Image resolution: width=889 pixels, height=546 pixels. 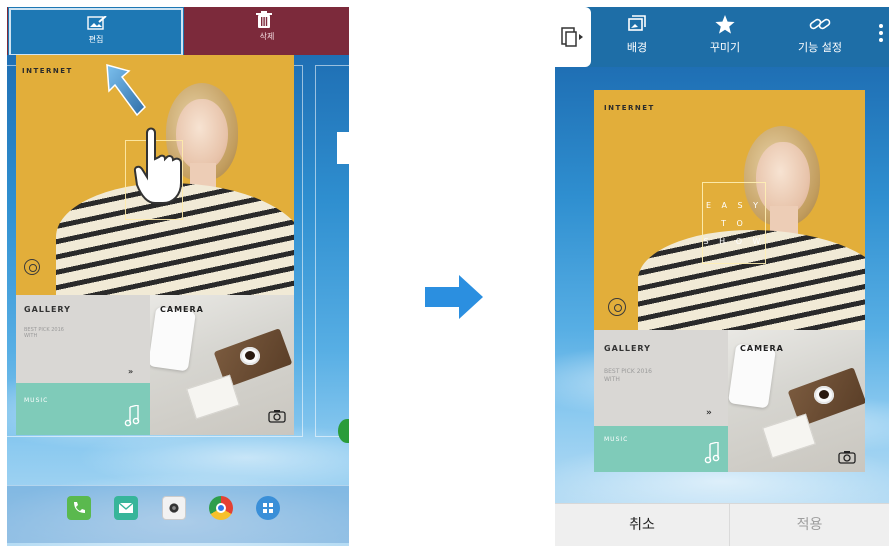 I want to click on next-page-widget-edge, so click(x=343, y=148).